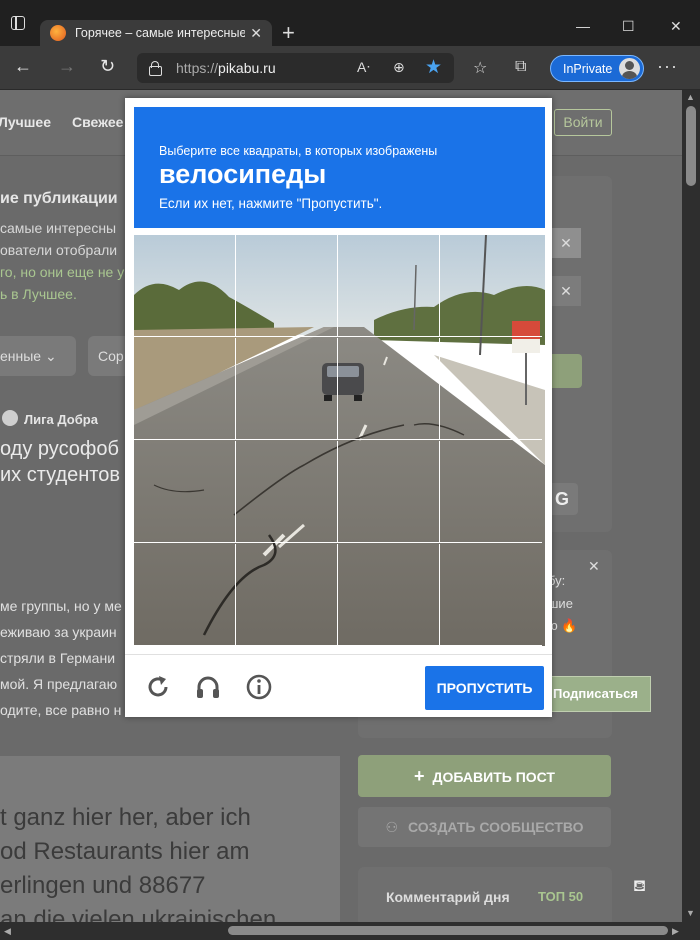 The image size is (700, 940). Describe the element at coordinates (583, 122) in the screenshot. I see `login-button: Войти` at that location.